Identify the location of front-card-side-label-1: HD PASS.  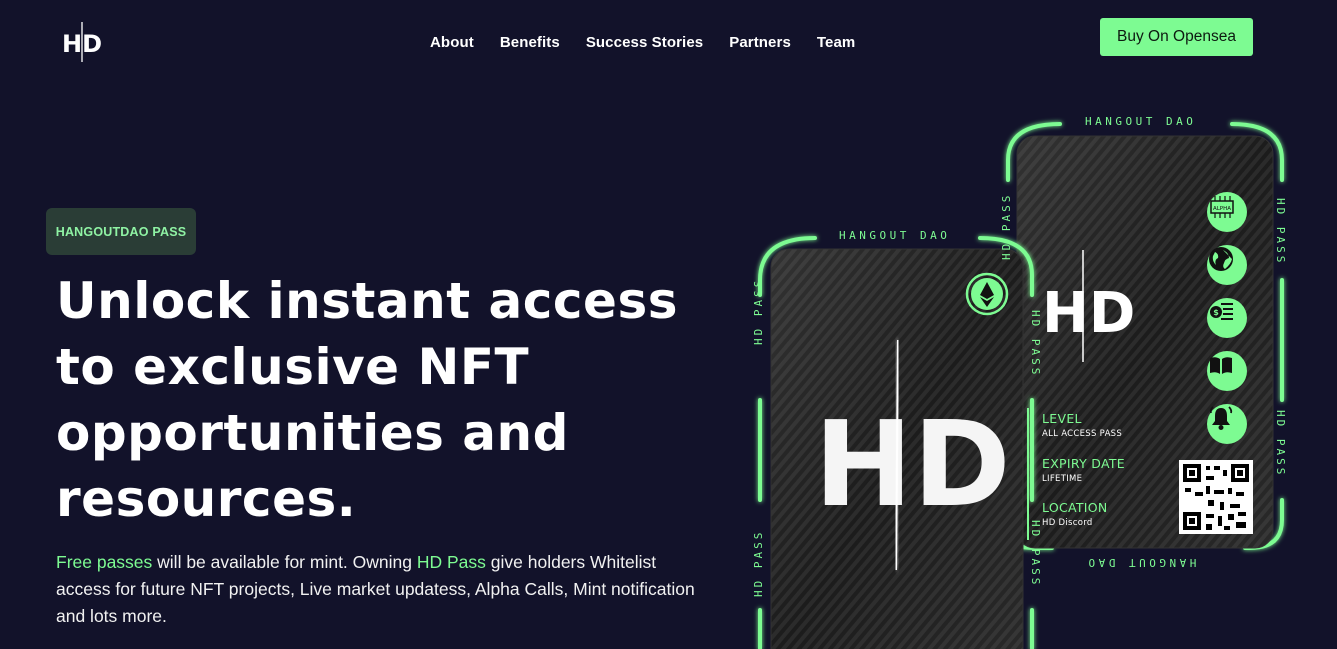
(758, 311).